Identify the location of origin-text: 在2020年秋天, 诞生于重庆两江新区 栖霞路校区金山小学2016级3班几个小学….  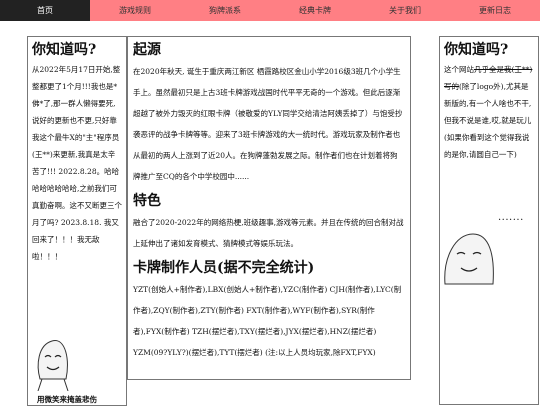
(268, 124).